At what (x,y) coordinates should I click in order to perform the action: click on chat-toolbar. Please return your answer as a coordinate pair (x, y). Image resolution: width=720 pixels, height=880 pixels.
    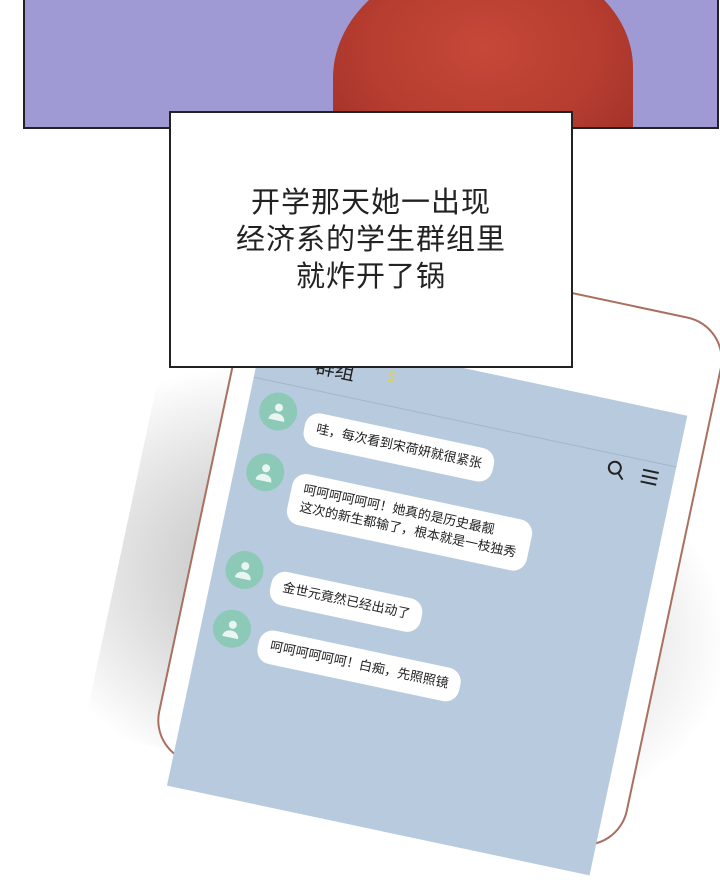
    Looking at the image, I should click on (633, 473).